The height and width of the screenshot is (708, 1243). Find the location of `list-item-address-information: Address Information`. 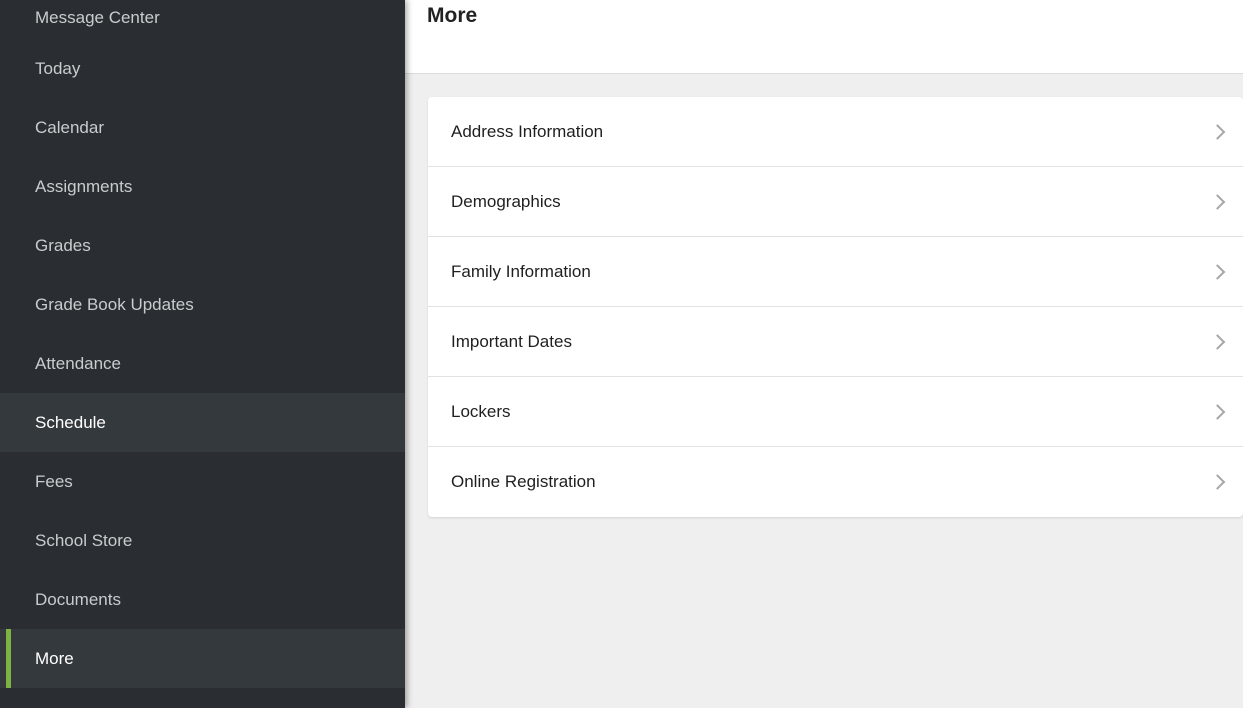

list-item-address-information: Address Information is located at coordinates (835, 132).